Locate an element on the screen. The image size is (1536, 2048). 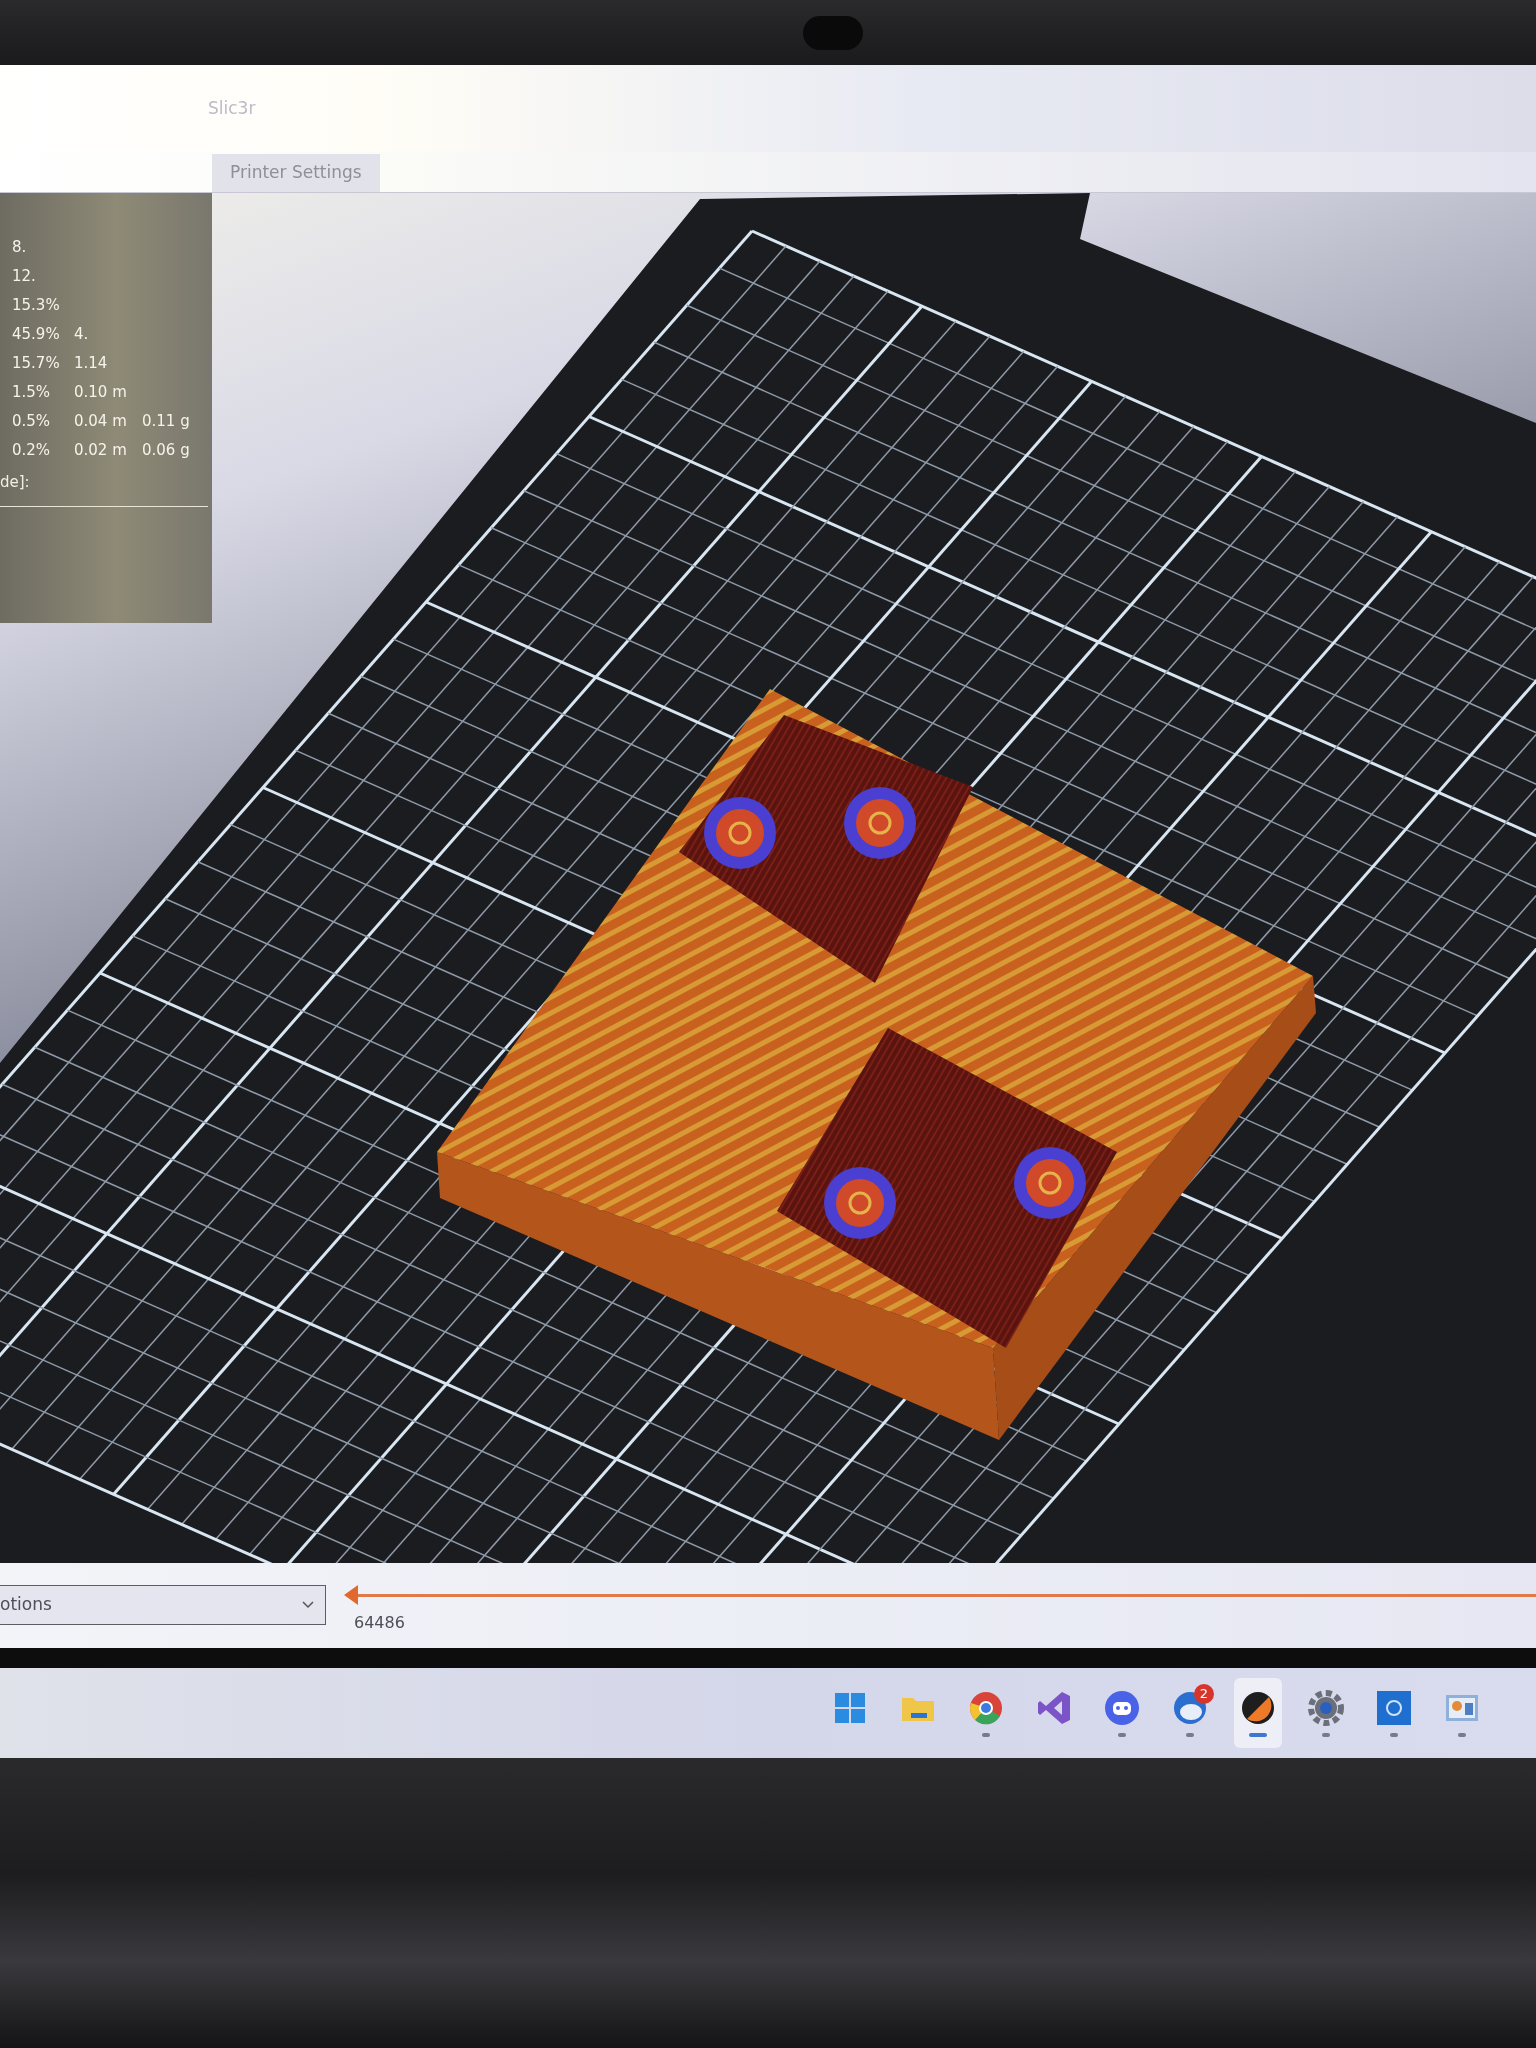
stat-value: 0.06 g is located at coordinates (166, 451).